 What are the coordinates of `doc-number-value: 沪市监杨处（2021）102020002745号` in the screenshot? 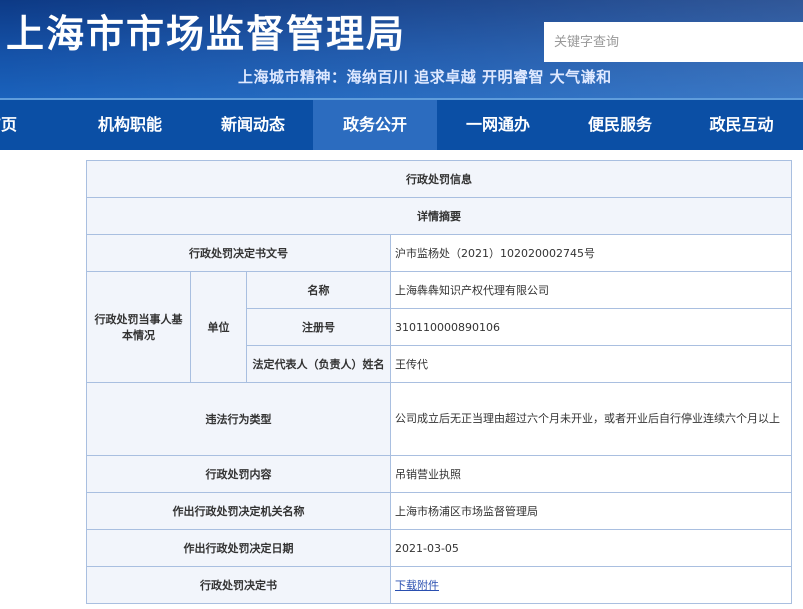 It's located at (591, 253).